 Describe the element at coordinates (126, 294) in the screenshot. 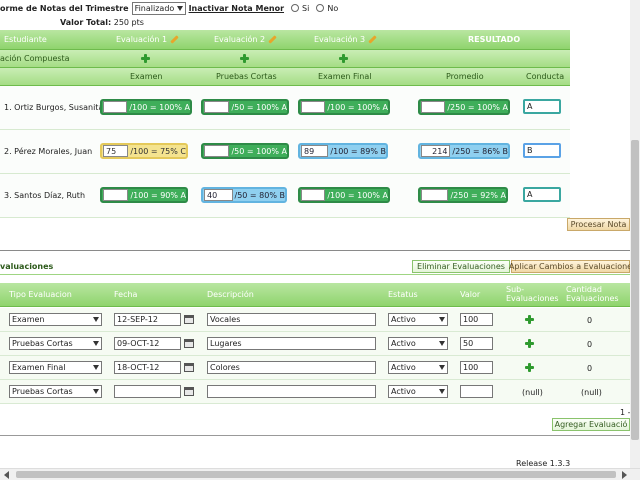

I see `col-date: Fecha` at that location.